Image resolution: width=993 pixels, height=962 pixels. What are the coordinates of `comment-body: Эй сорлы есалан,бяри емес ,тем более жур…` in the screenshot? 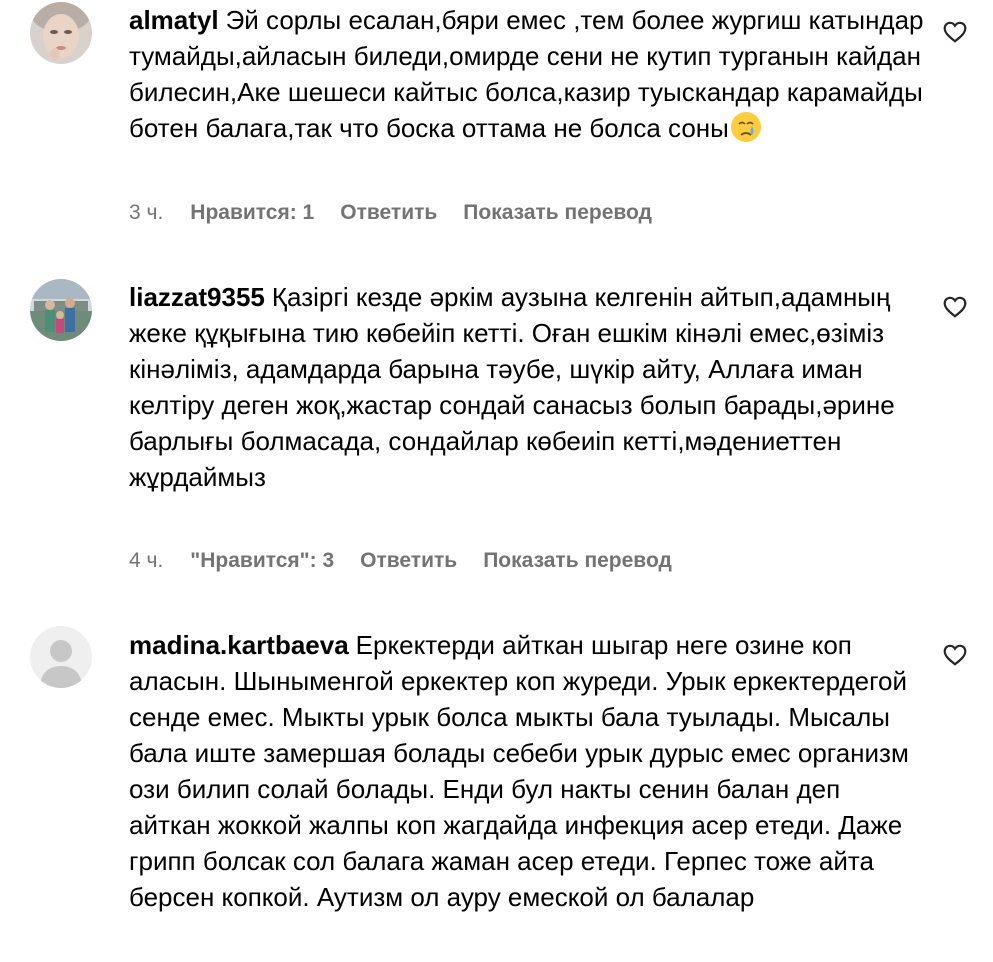 It's located at (526, 74).